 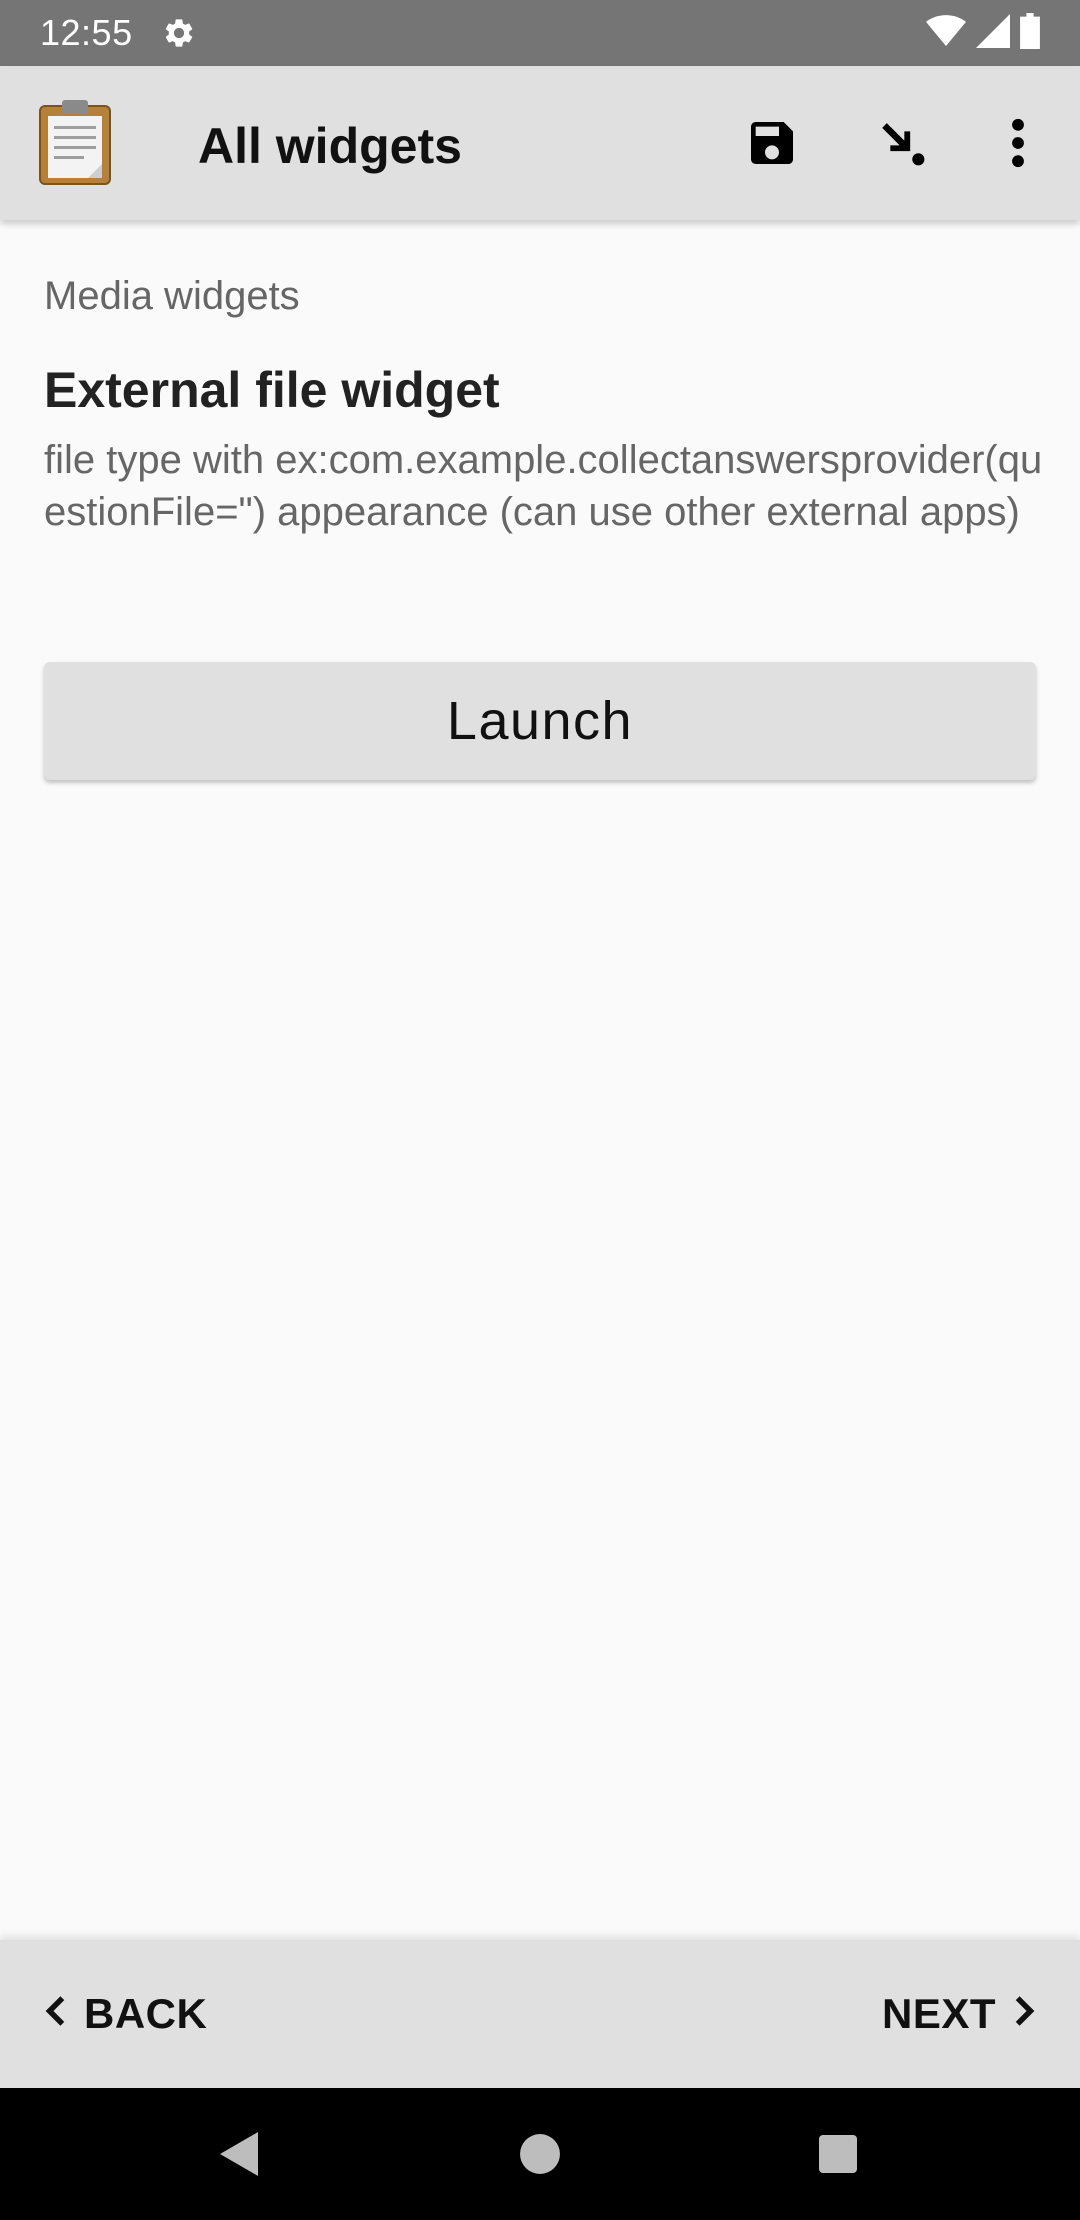 What do you see at coordinates (540, 2014) in the screenshot?
I see `form-navigation-bar: BACK NEXT` at bounding box center [540, 2014].